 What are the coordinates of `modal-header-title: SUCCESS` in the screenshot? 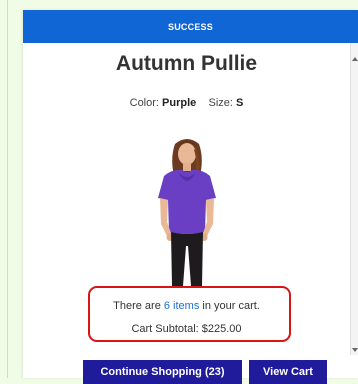 It's located at (190, 26).